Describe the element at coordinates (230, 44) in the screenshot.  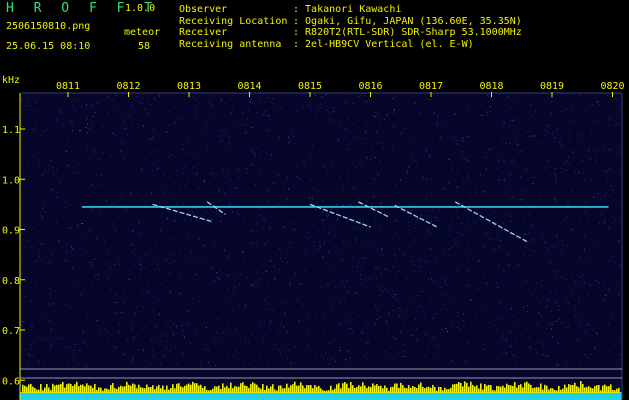
I see `station-key: Receiving antenna` at that location.